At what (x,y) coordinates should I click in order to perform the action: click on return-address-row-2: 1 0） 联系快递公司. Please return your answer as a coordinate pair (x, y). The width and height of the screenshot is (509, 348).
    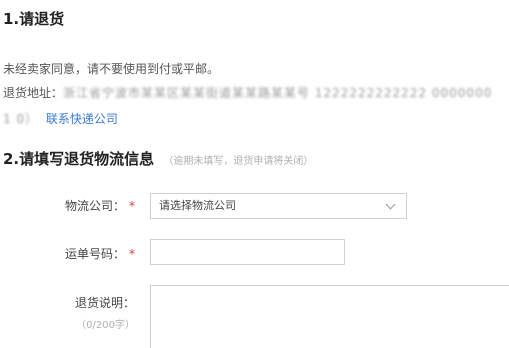
    Looking at the image, I should click on (60, 118).